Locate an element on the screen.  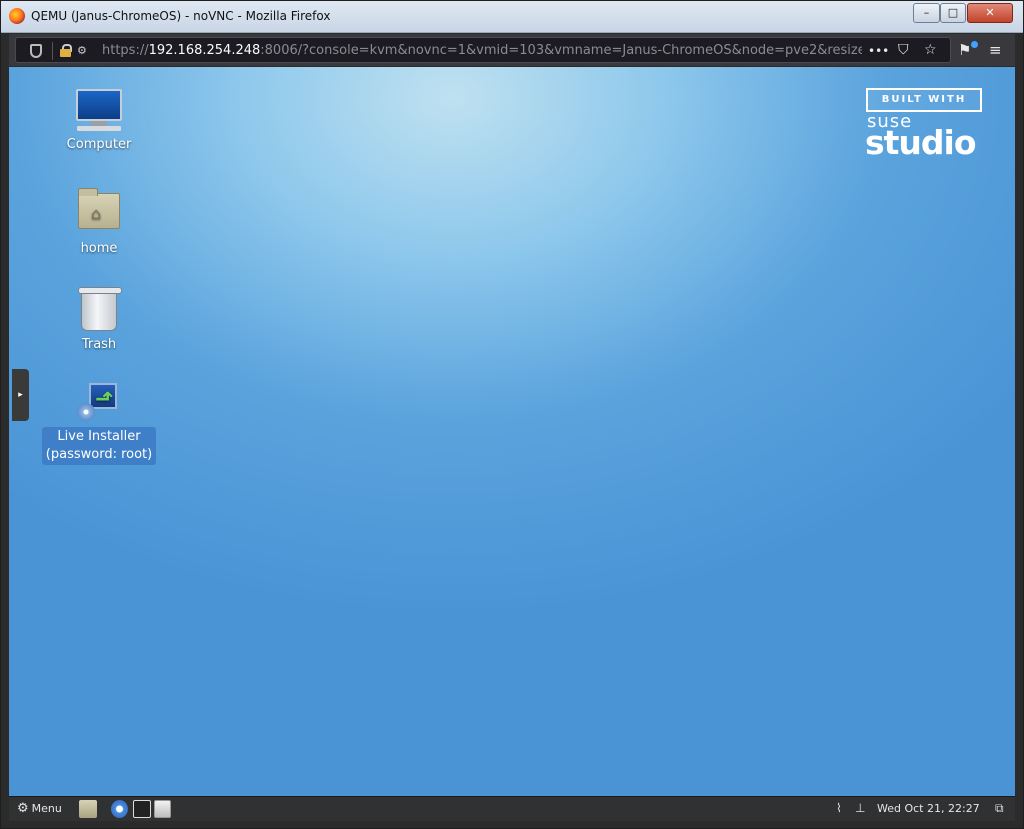
file-manager-launcher-icon is located at coordinates (88, 809).